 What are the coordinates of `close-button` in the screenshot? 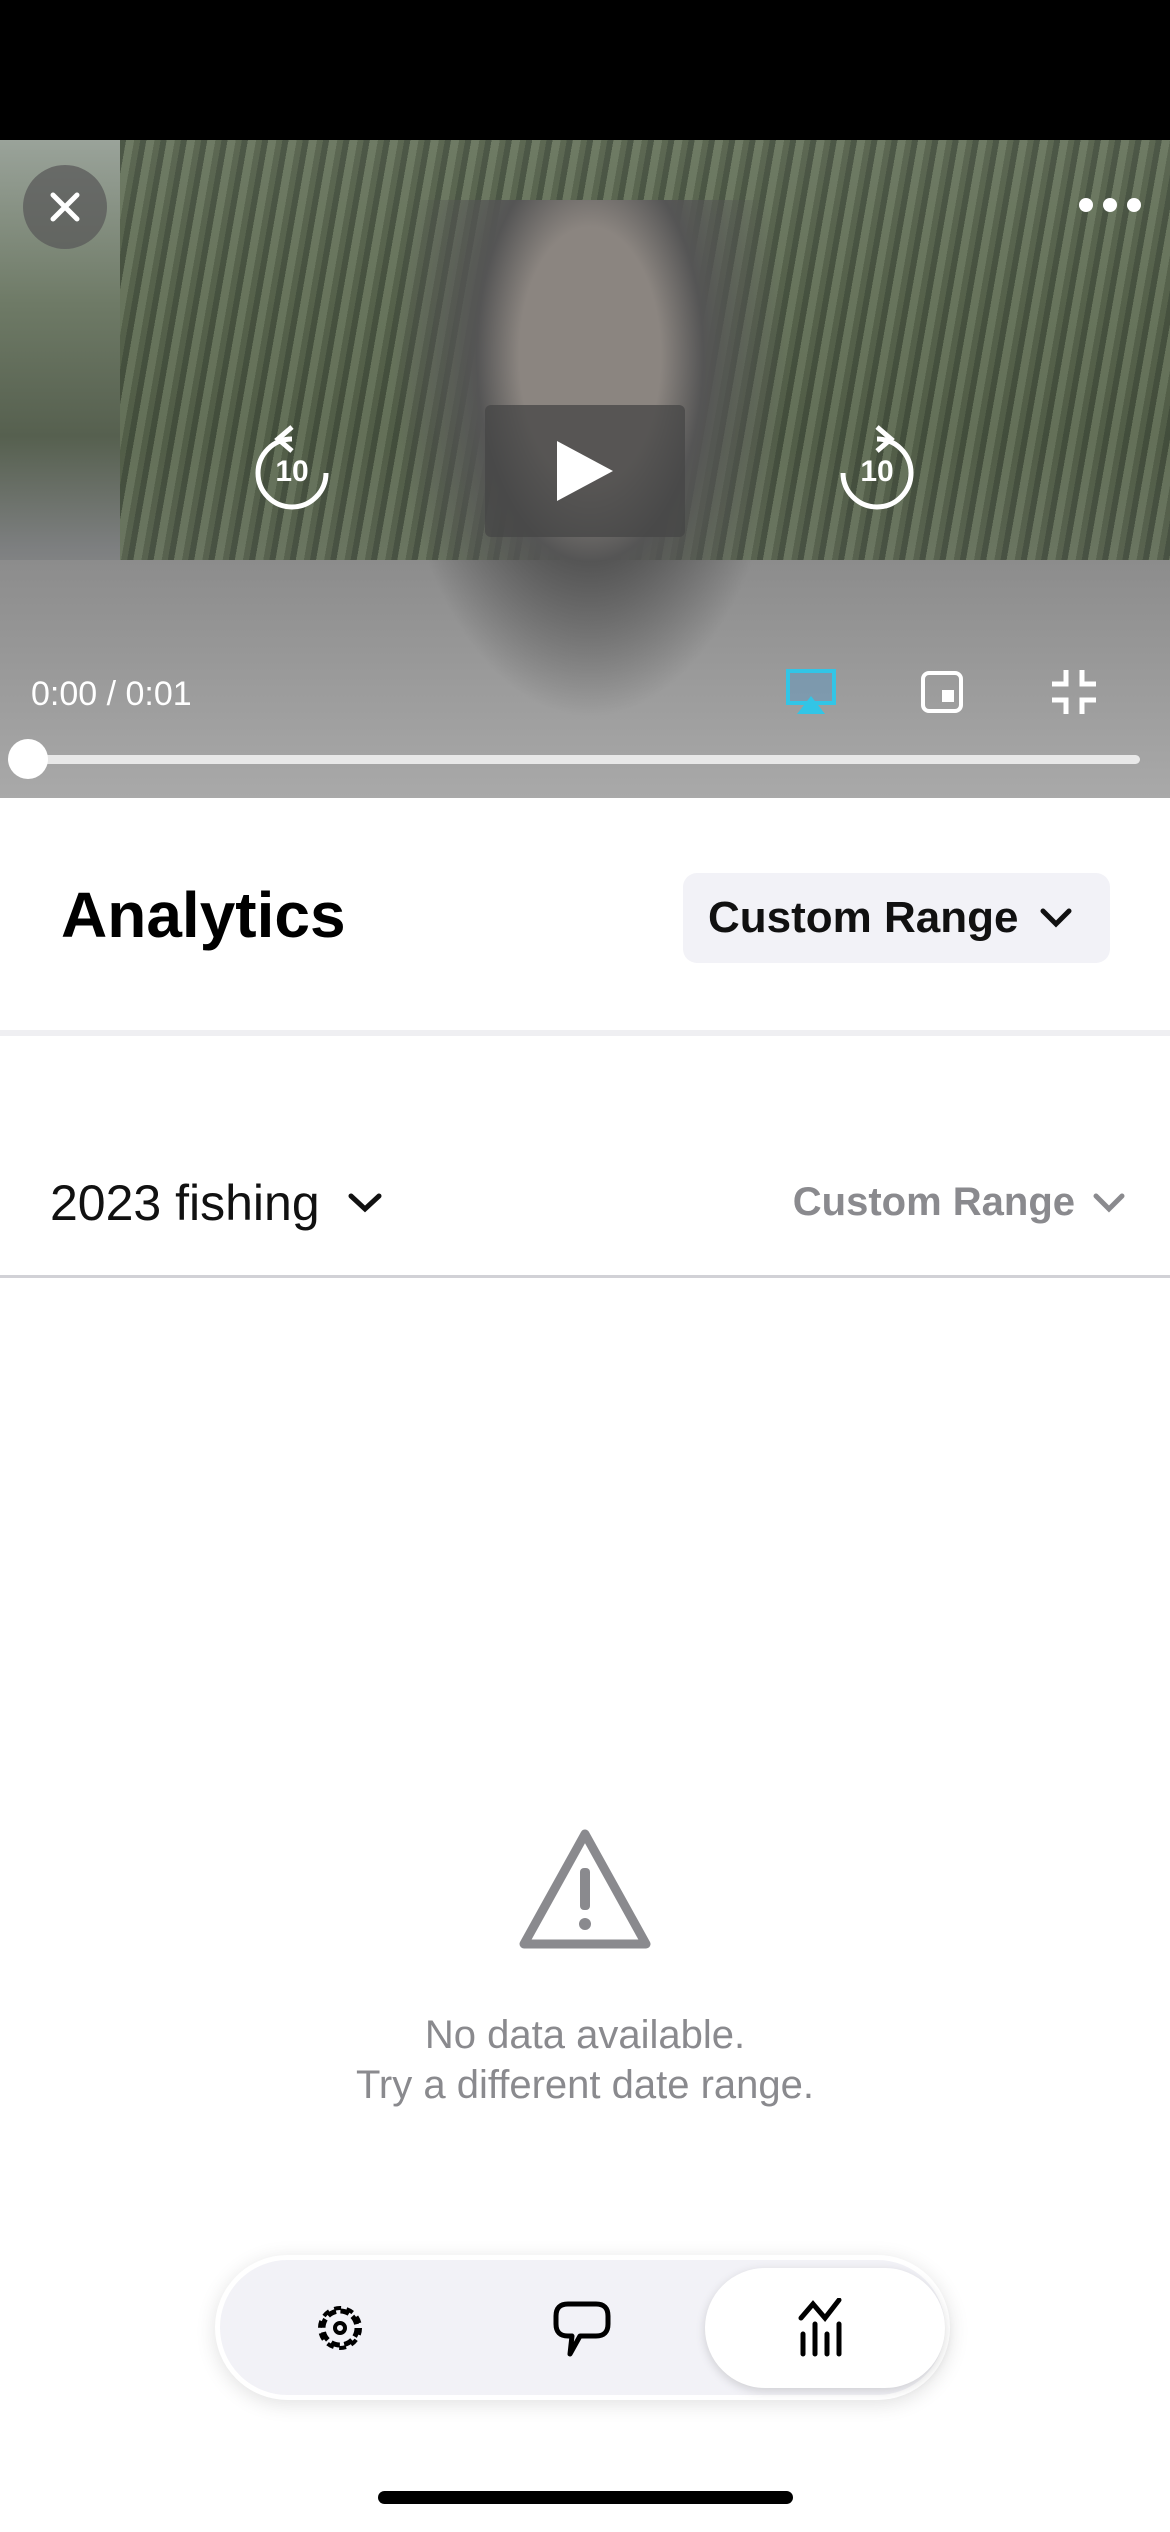 It's located at (65, 207).